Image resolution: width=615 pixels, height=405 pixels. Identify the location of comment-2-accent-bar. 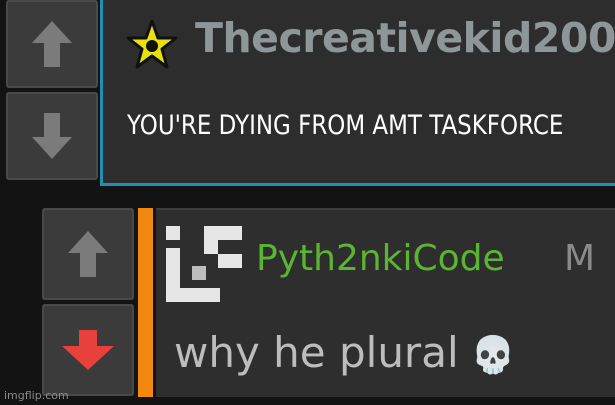
(145, 302).